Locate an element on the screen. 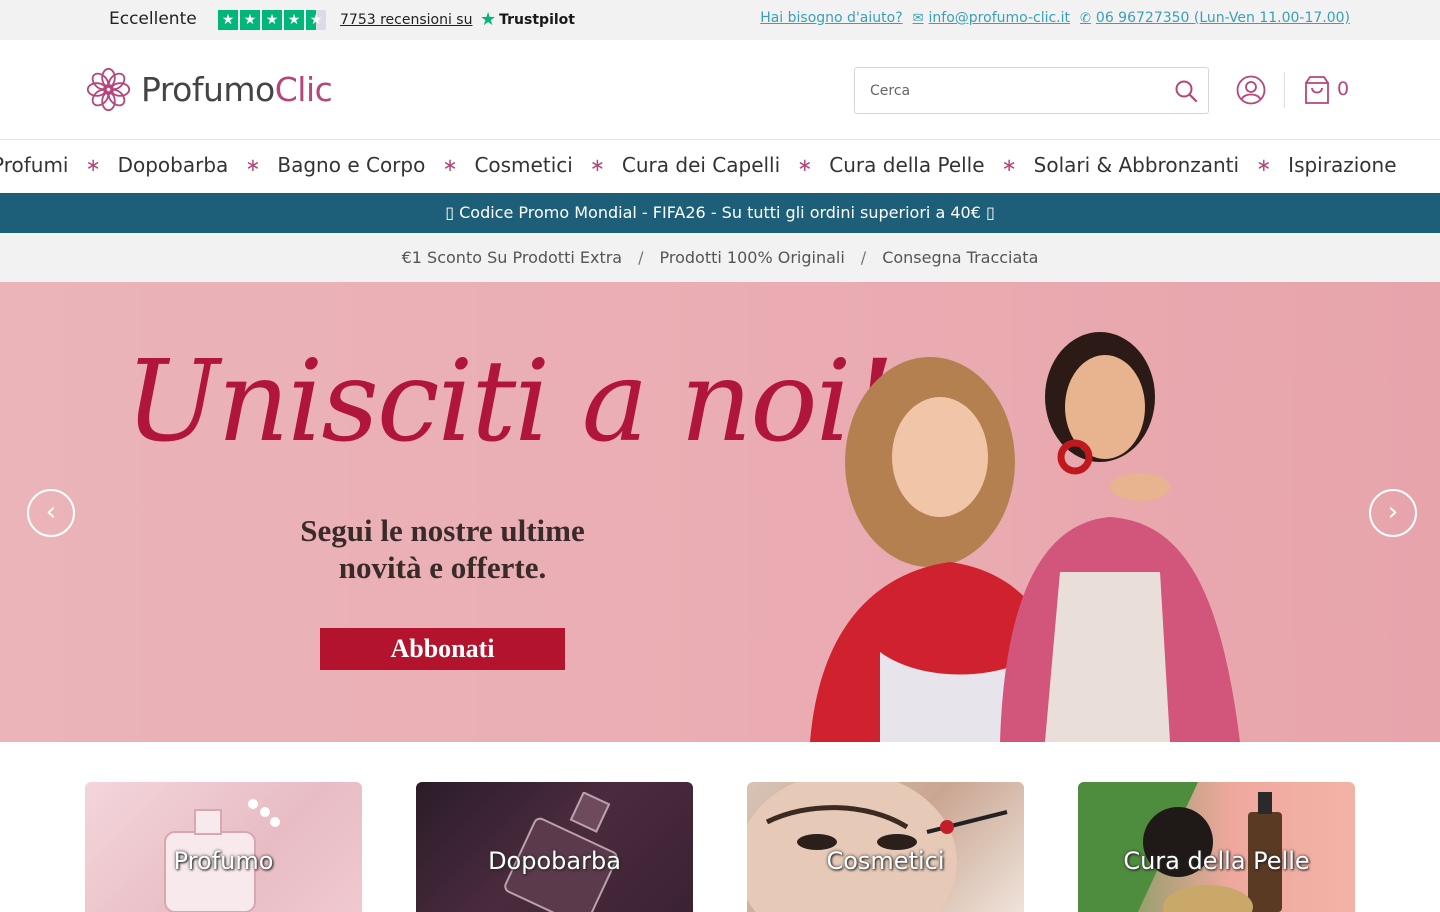 The image size is (1440, 912). category-tile-cura-della-pelle: Cura della Pelle is located at coordinates (1216, 847).